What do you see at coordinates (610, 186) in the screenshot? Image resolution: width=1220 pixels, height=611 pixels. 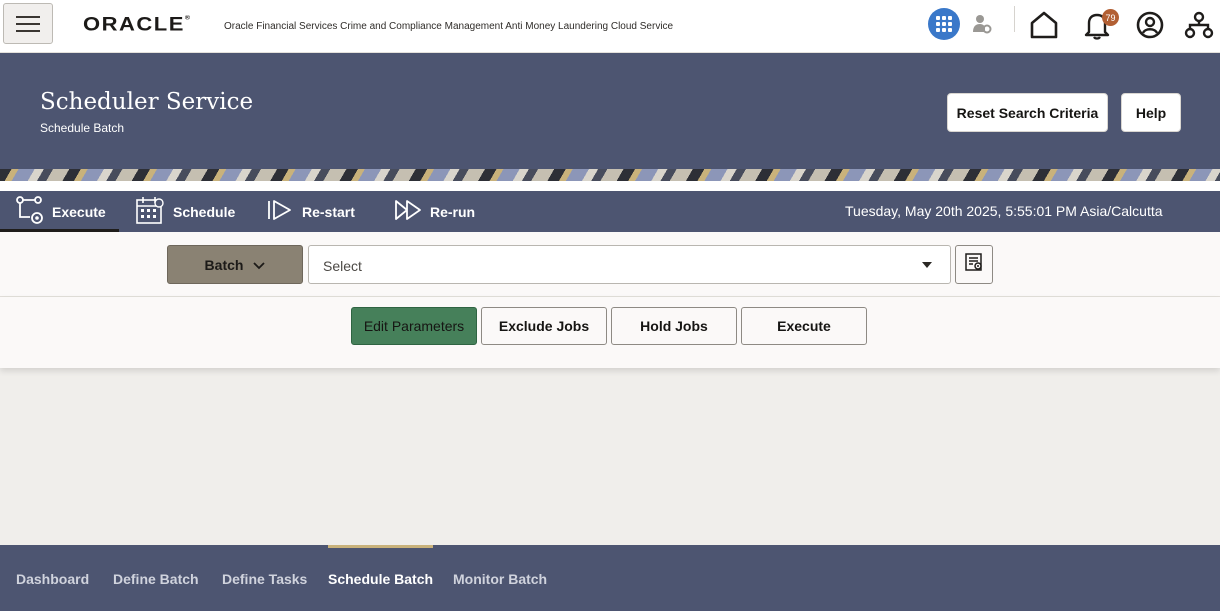 I see `header-gap` at bounding box center [610, 186].